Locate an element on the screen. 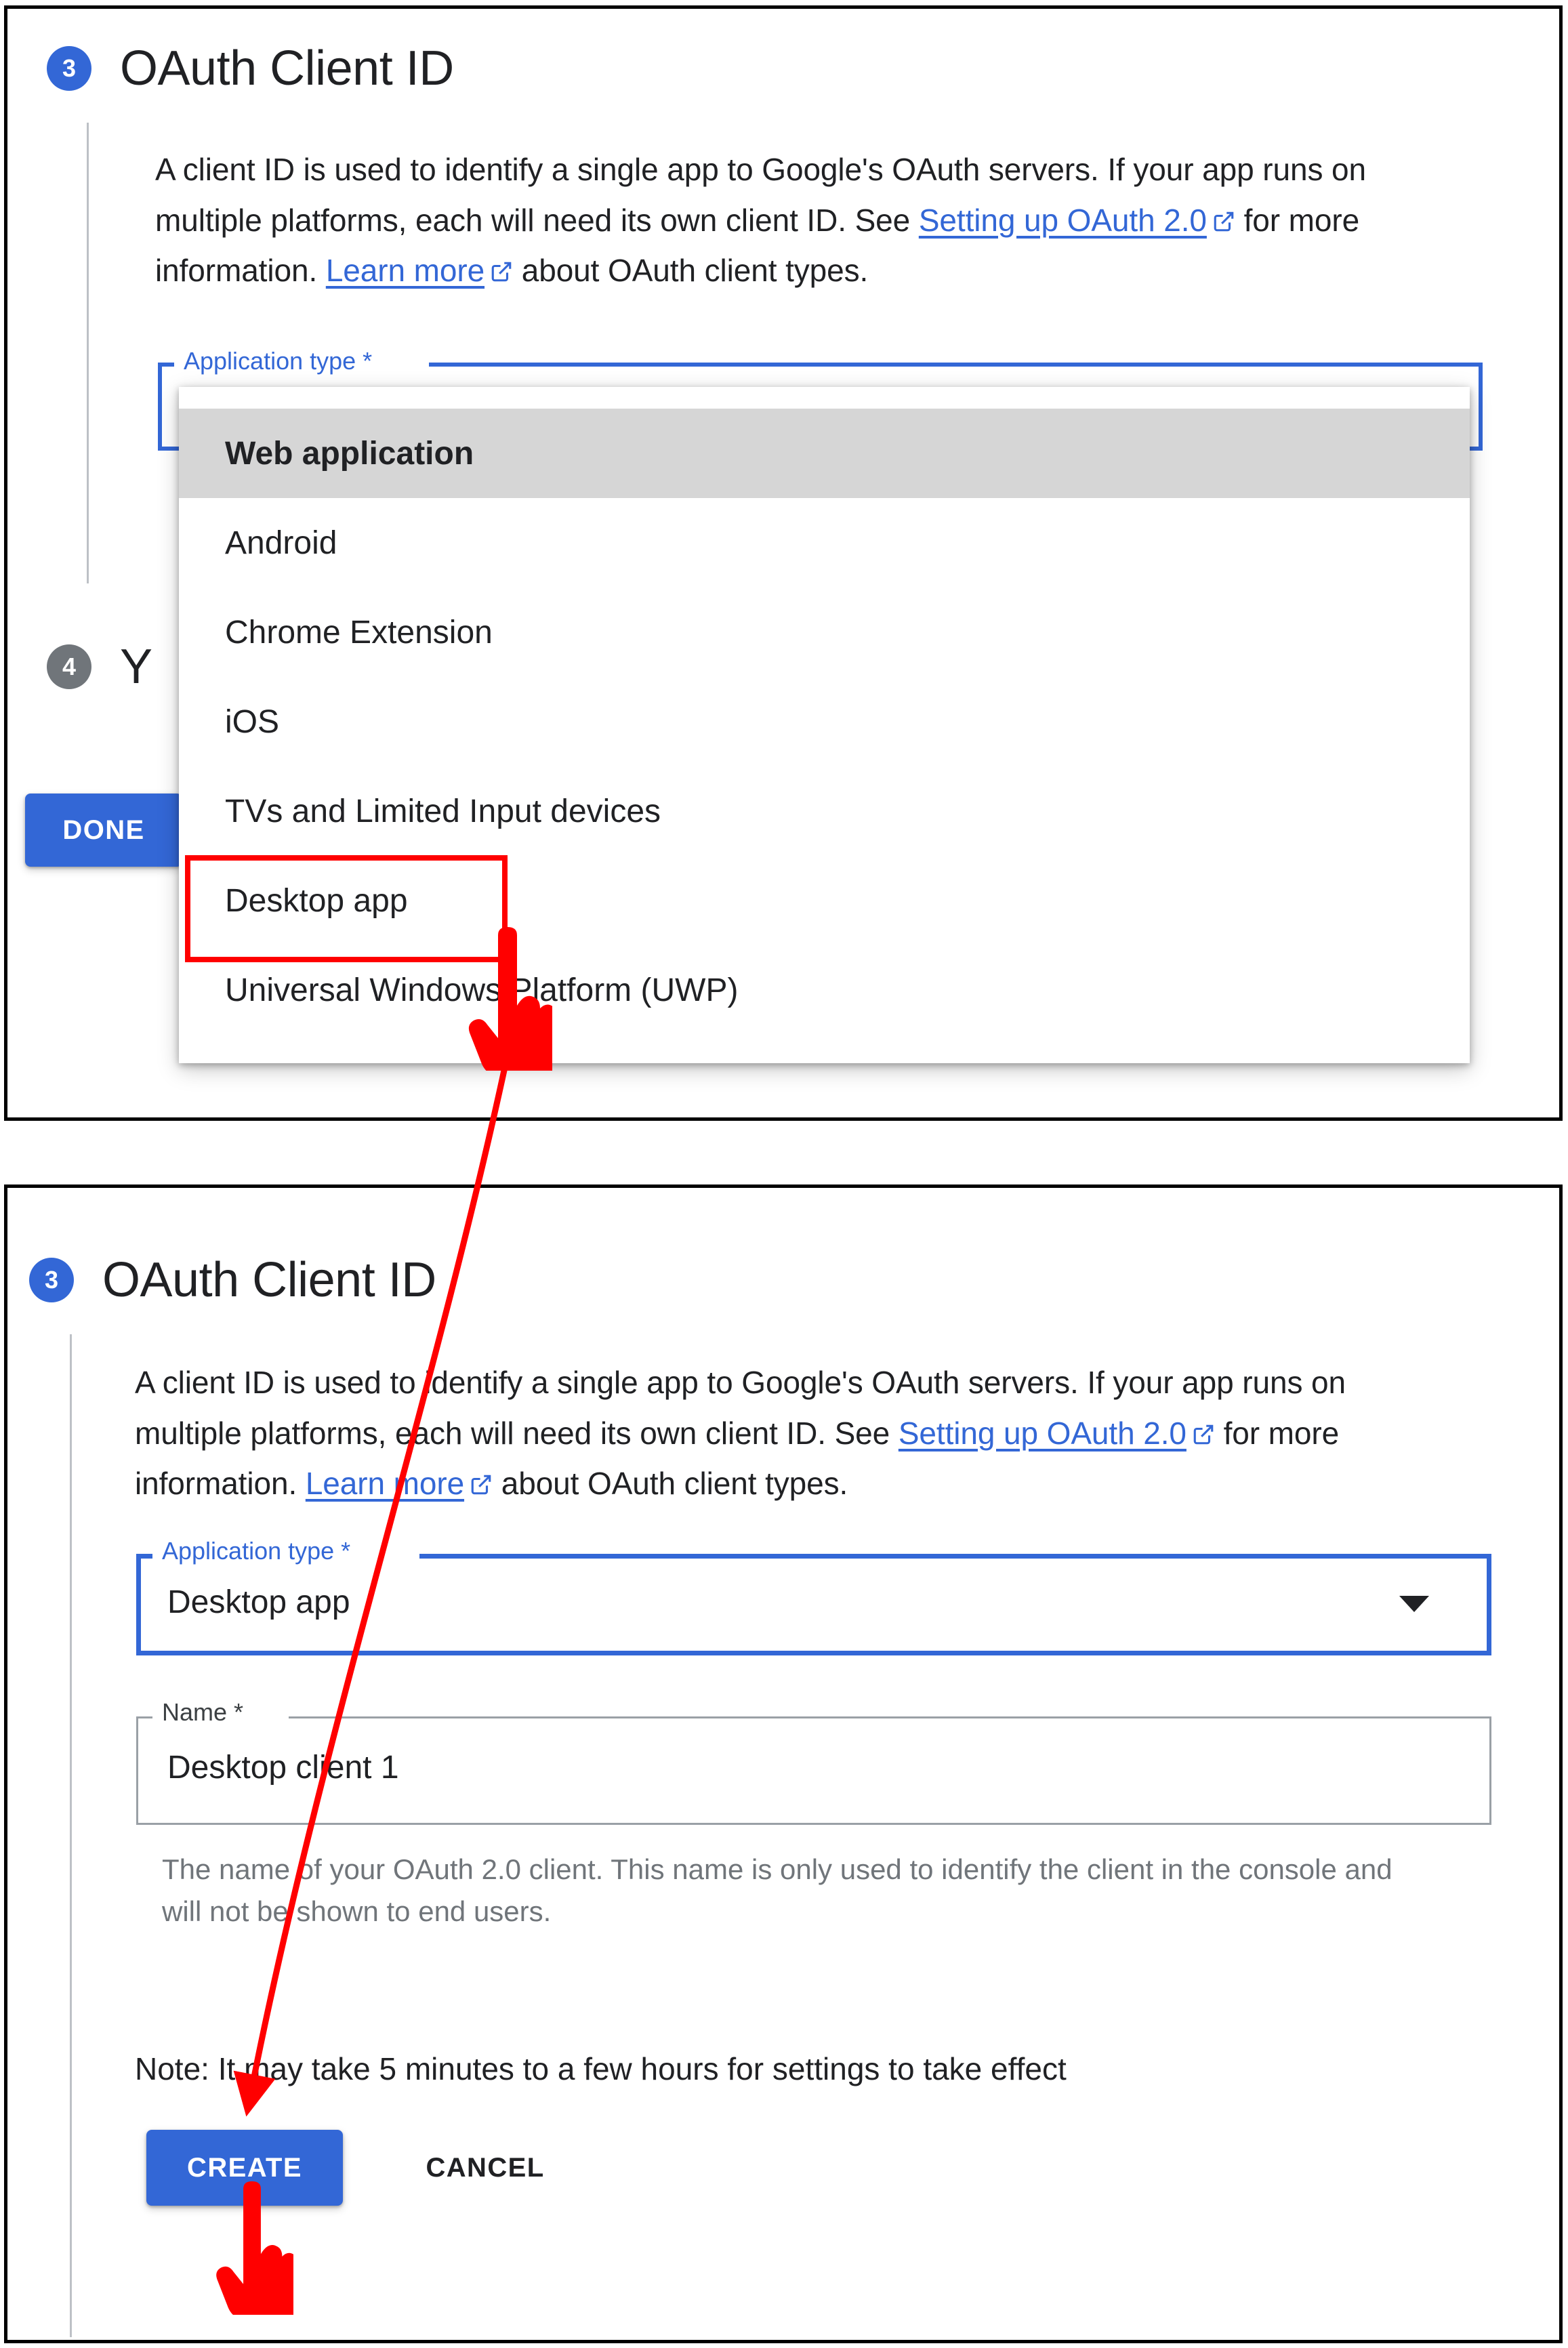 The height and width of the screenshot is (2348, 1568). step-number-badge-bottom: 3 is located at coordinates (51, 1280).